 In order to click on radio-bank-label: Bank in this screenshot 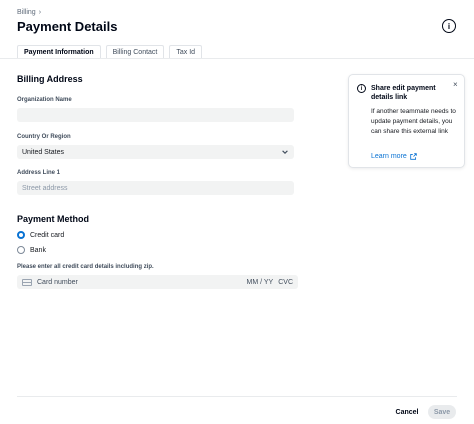, I will do `click(38, 250)`.